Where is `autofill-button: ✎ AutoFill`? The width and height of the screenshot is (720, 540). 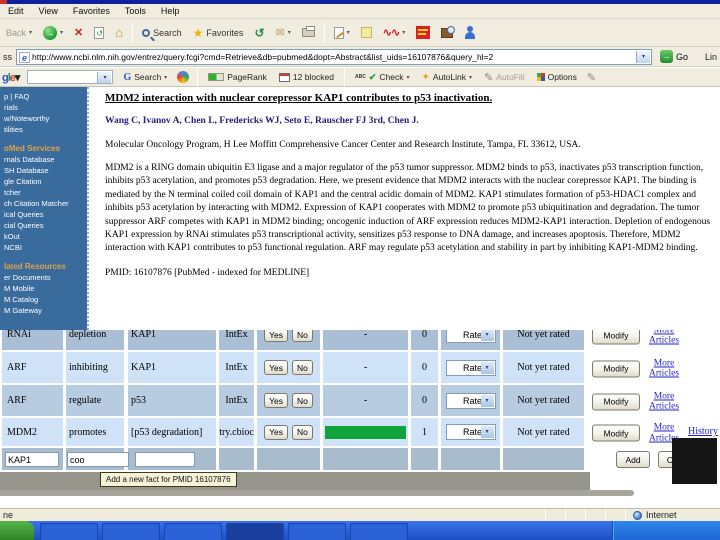
autofill-button: ✎ AutoFill is located at coordinates (504, 77).